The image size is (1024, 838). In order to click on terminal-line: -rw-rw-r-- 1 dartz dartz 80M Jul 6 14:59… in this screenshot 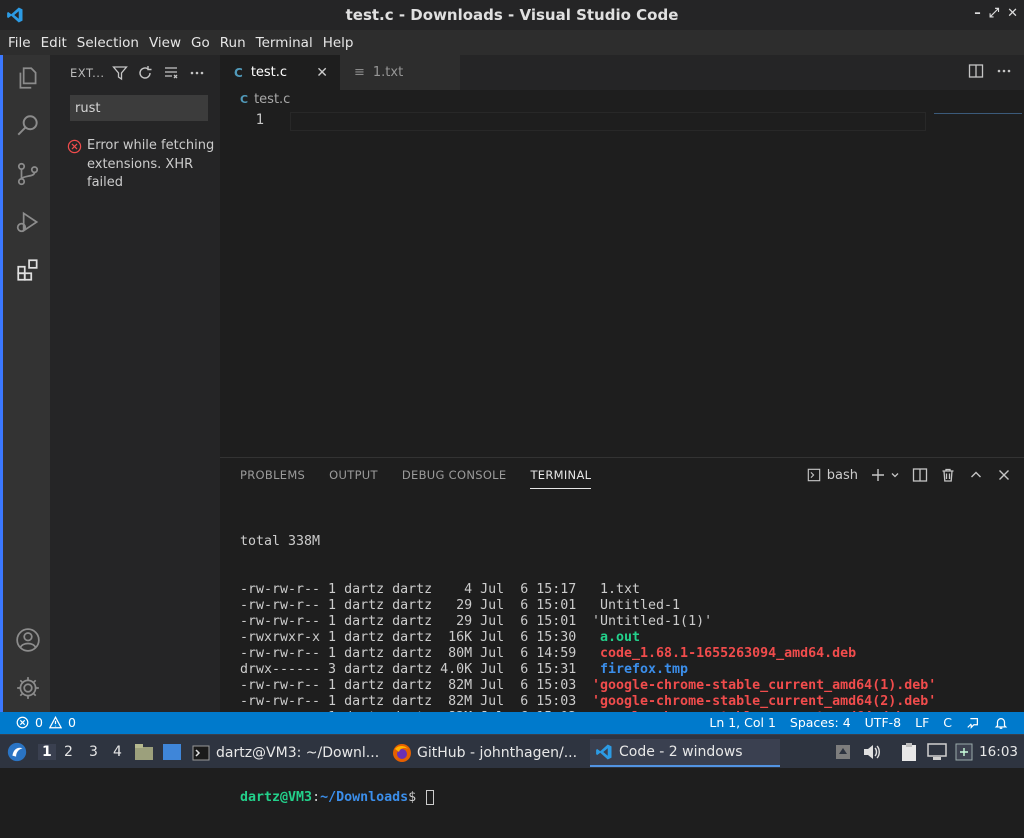, I will do `click(625, 654)`.